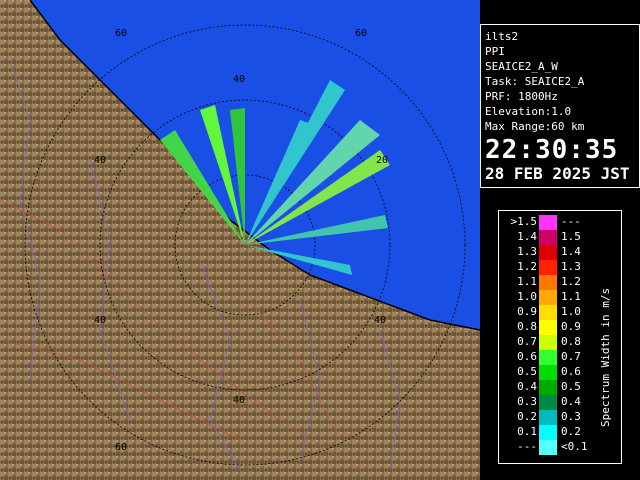 This screenshot has width=640, height=480. I want to click on info-line: ilts2, so click(502, 36).